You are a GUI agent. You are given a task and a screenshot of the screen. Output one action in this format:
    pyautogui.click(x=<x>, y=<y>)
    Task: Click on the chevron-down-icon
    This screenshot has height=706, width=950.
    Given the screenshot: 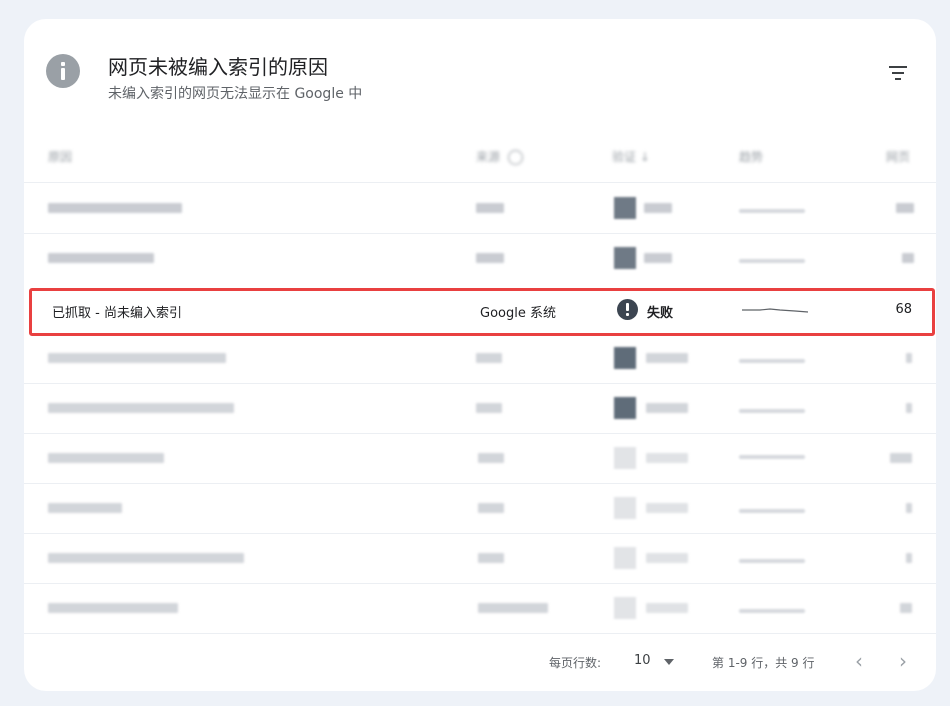 What is the action you would take?
    pyautogui.click(x=669, y=662)
    